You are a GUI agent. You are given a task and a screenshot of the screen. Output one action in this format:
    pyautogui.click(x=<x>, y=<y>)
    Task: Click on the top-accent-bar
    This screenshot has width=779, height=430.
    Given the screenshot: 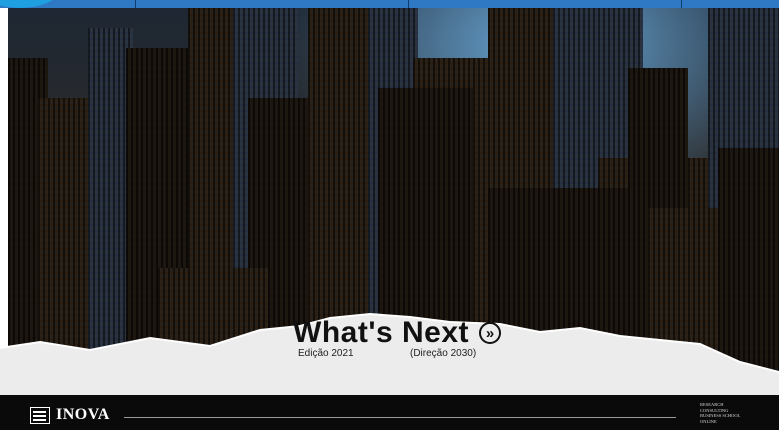 What is the action you would take?
    pyautogui.click(x=389, y=4)
    